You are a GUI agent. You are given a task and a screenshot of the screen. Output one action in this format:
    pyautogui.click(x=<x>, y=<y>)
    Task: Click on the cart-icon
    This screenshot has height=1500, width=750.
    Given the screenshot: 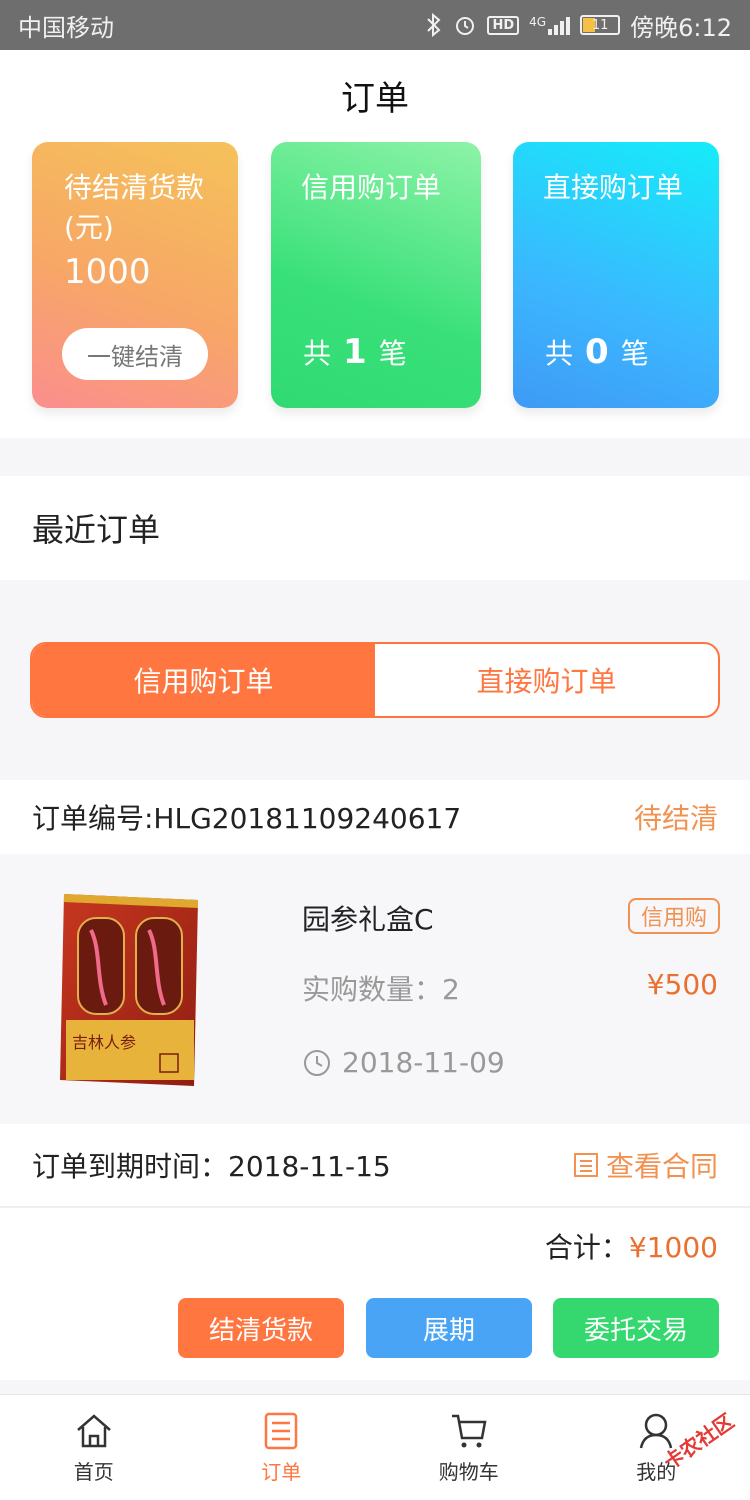 What is the action you would take?
    pyautogui.click(x=469, y=1431)
    